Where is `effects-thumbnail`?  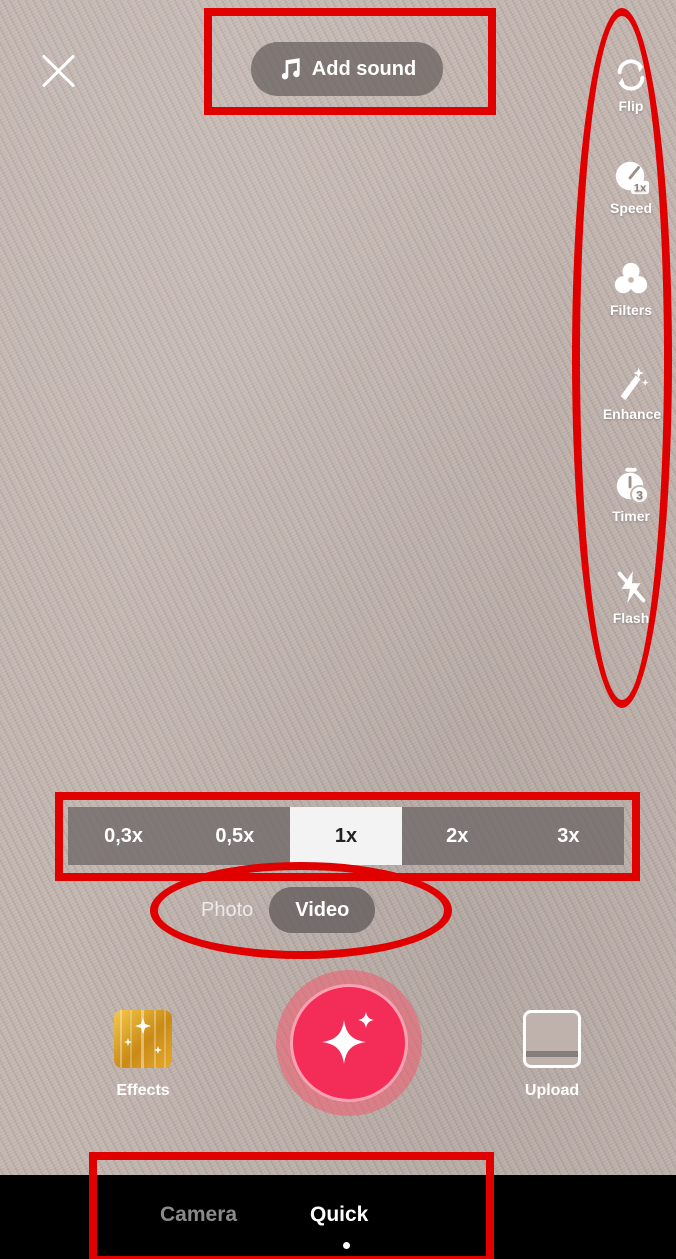
effects-thumbnail is located at coordinates (143, 1039).